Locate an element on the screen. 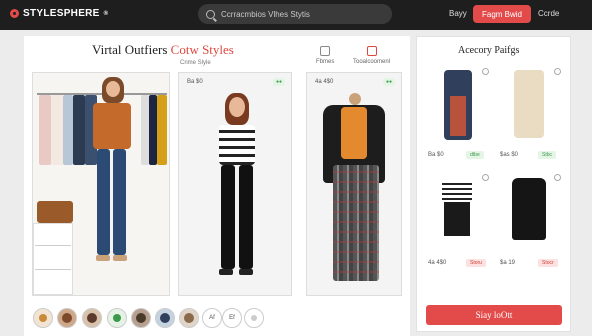 This screenshot has height=336, width=592. stock-badge: dtbe is located at coordinates (475, 155).